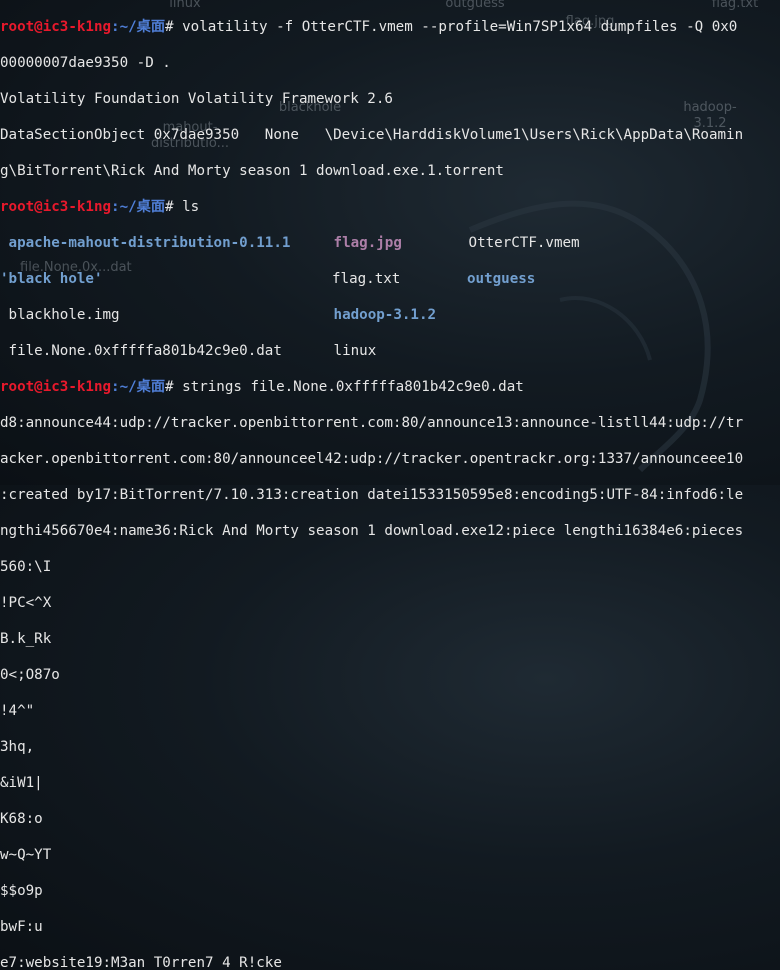 This screenshot has height=970, width=780. What do you see at coordinates (390, 207) in the screenshot?
I see `prompt-line: root@ic3-k1ng:~/桌面# ls` at bounding box center [390, 207].